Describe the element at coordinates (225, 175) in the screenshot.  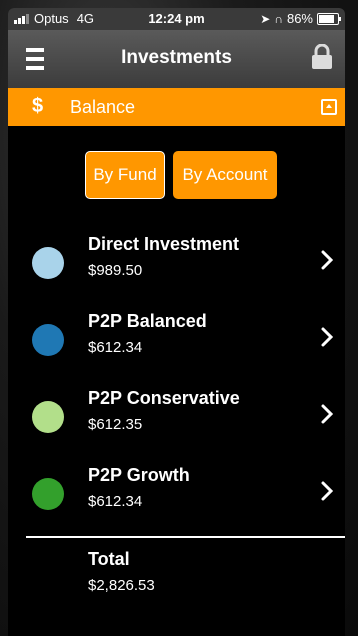
I see `by-account-button: By Account` at that location.